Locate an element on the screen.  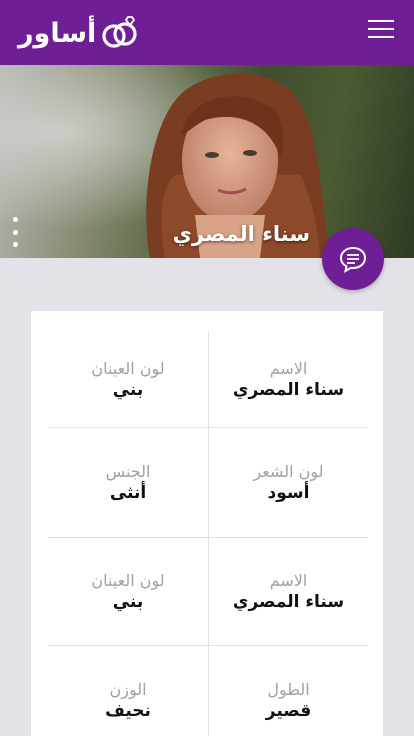
details-row: لون الشعر أسود الجنس أنثى is located at coordinates (208, 483).